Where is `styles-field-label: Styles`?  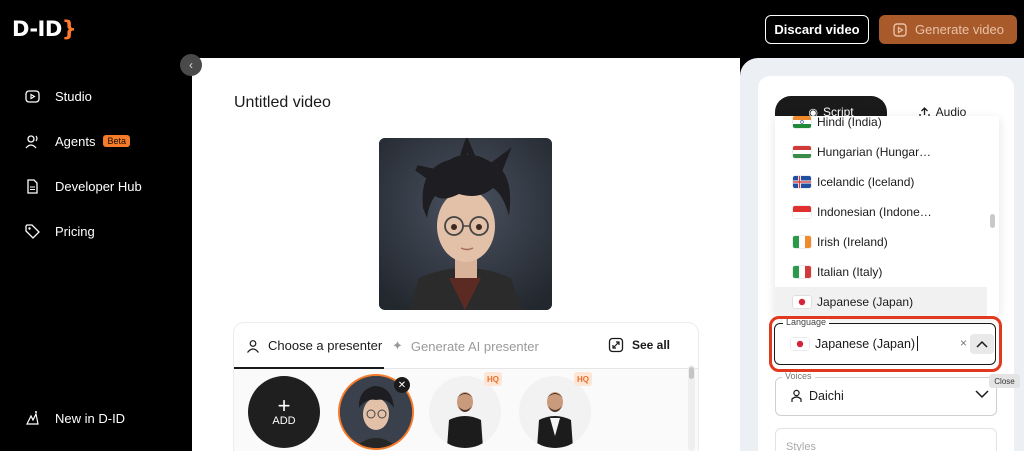 styles-field-label: Styles is located at coordinates (801, 446).